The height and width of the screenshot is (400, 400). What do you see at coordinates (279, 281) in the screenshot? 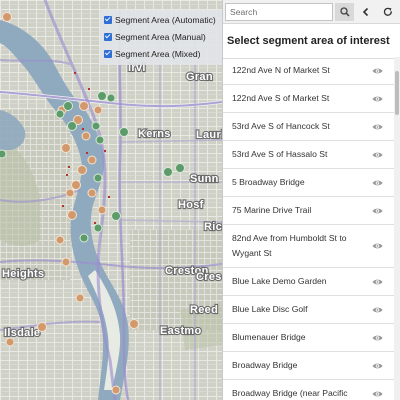
I see `list-item-label: Blue Lake Demo Garden` at bounding box center [279, 281].